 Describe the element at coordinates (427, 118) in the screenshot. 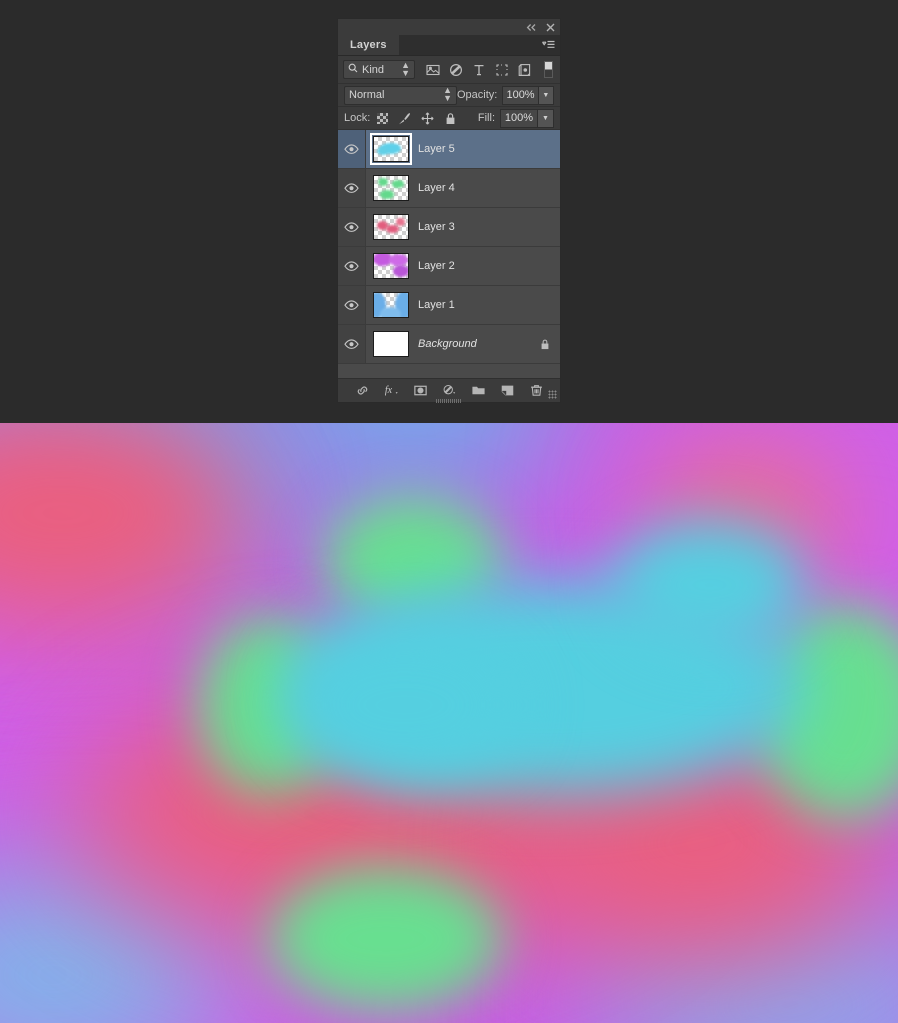

I see `lock-position-icon` at that location.